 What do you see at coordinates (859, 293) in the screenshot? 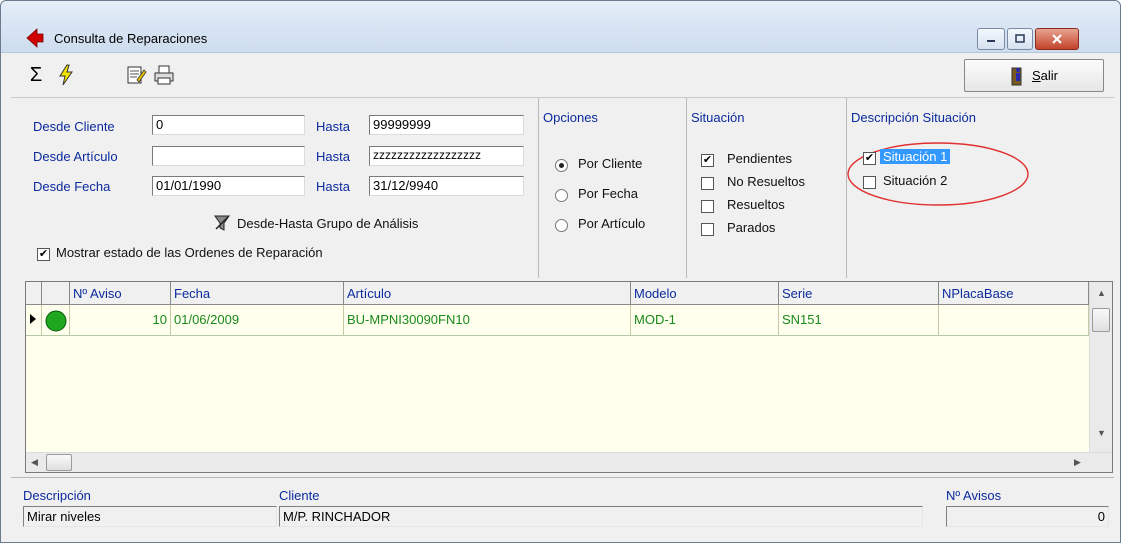
I see `col-header-serie: Serie` at bounding box center [859, 293].